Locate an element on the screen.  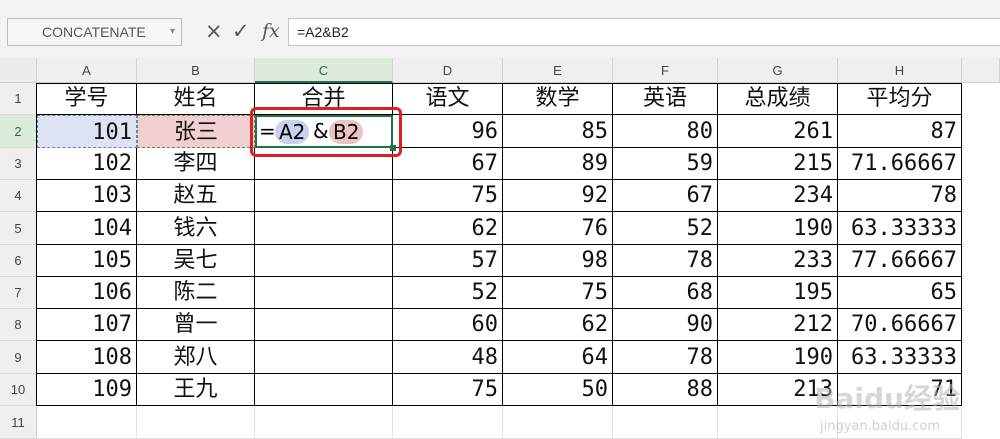
cell-h2: 87 is located at coordinates (900, 131).